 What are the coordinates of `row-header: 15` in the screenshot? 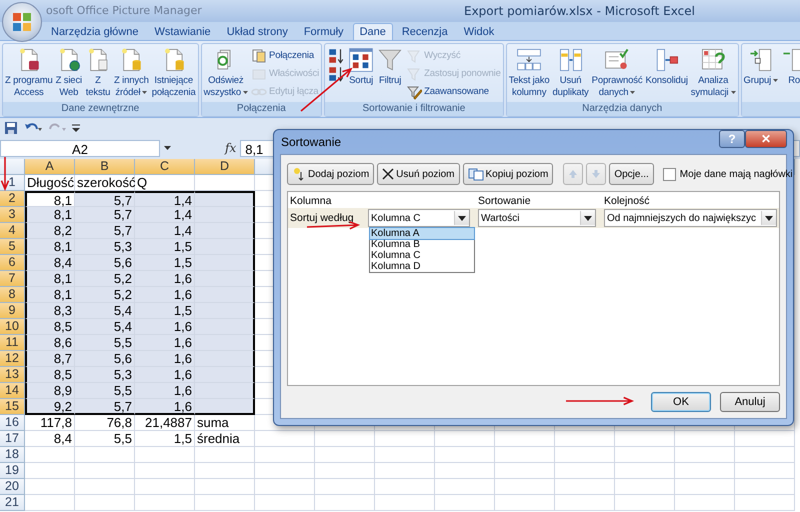 It's located at (12, 407).